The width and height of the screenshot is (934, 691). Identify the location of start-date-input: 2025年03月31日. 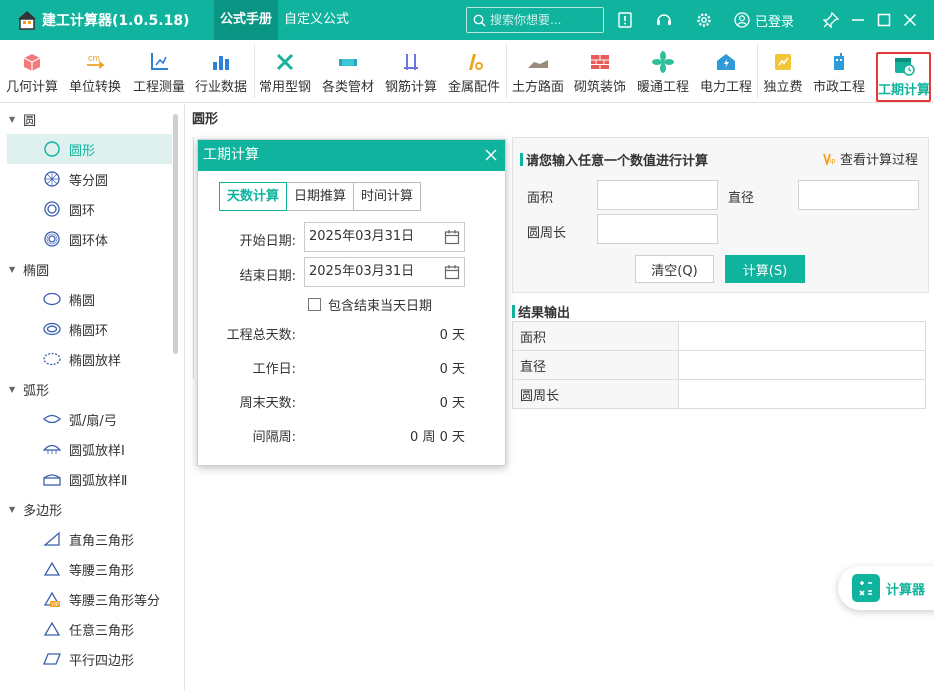
(384, 237).